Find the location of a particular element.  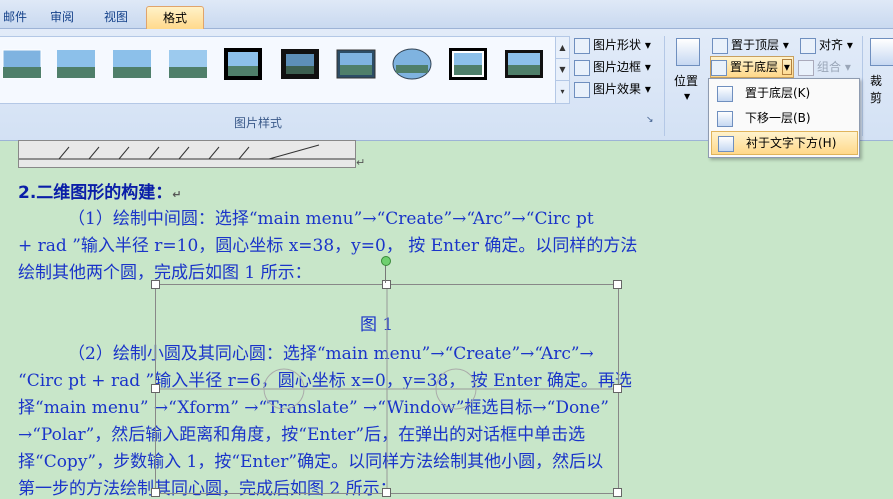

paragraph-line: 绘制其他两个圆，完成后如图 1 所示： is located at coordinates (165, 273).